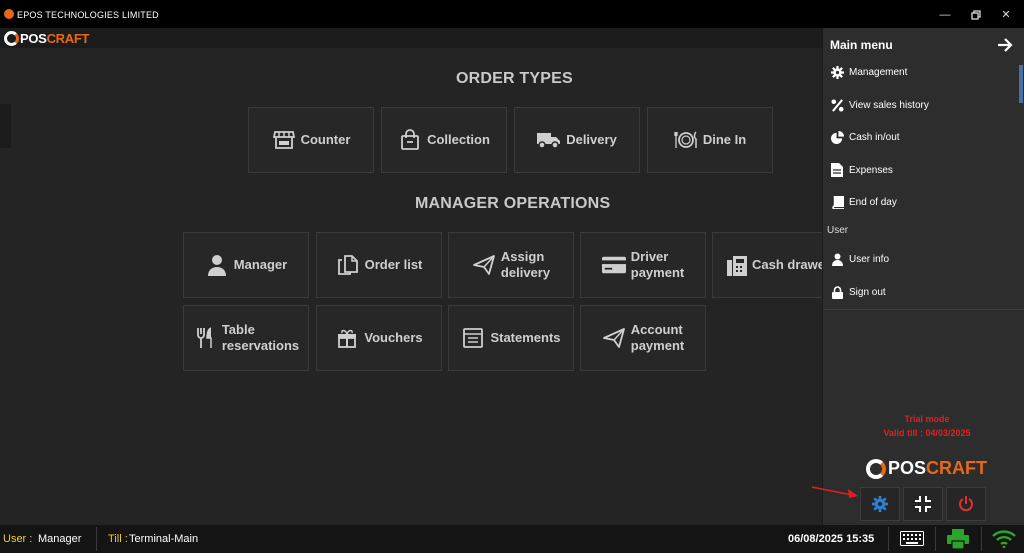 The width and height of the screenshot is (1024, 553). What do you see at coordinates (60, 539) in the screenshot?
I see `user-value: Manager` at bounding box center [60, 539].